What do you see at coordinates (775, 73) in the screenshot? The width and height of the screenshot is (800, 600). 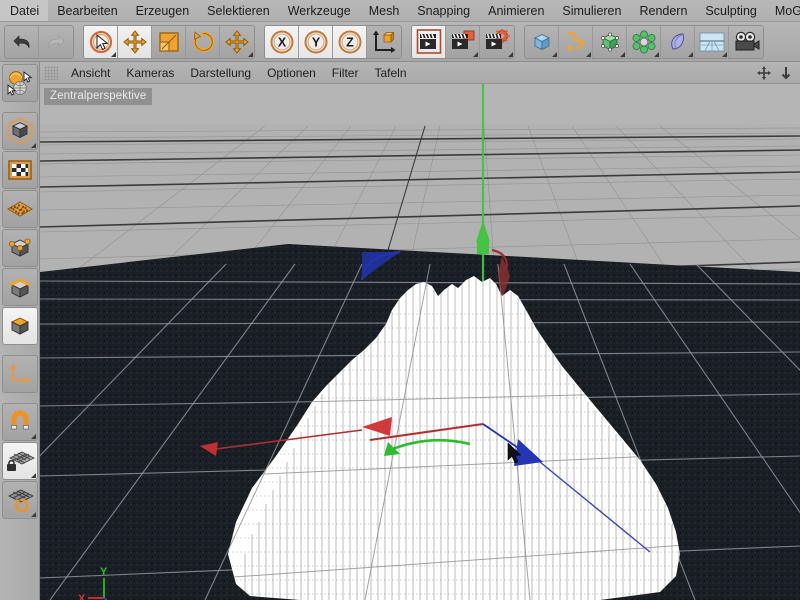 I see `viewport-nav-icons` at bounding box center [775, 73].